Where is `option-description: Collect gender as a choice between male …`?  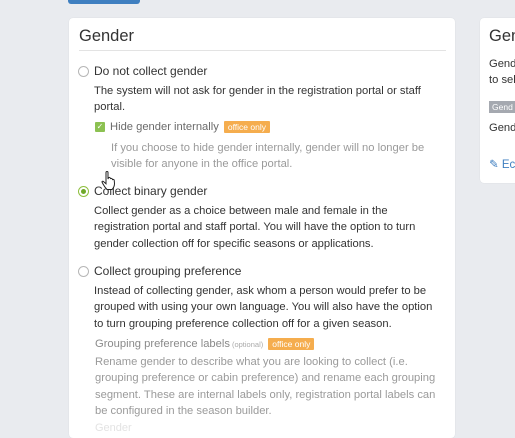 option-description: Collect gender as a choice between male … is located at coordinates (255, 227).